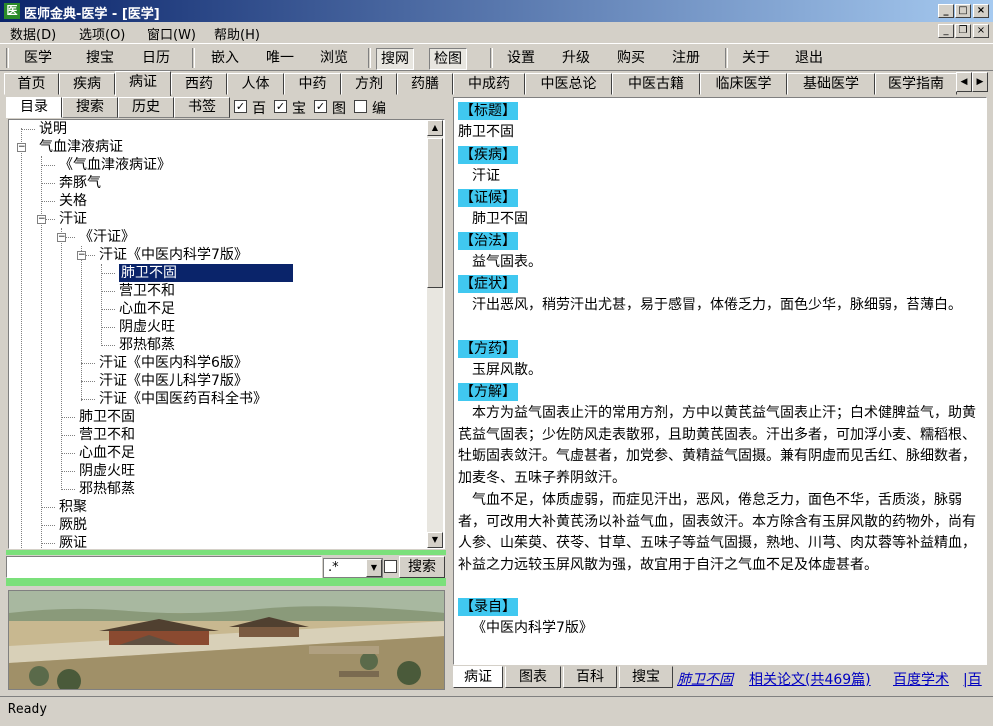 This screenshot has height=726, width=993. I want to click on bottom-tab-soubao: 搜宝, so click(646, 677).